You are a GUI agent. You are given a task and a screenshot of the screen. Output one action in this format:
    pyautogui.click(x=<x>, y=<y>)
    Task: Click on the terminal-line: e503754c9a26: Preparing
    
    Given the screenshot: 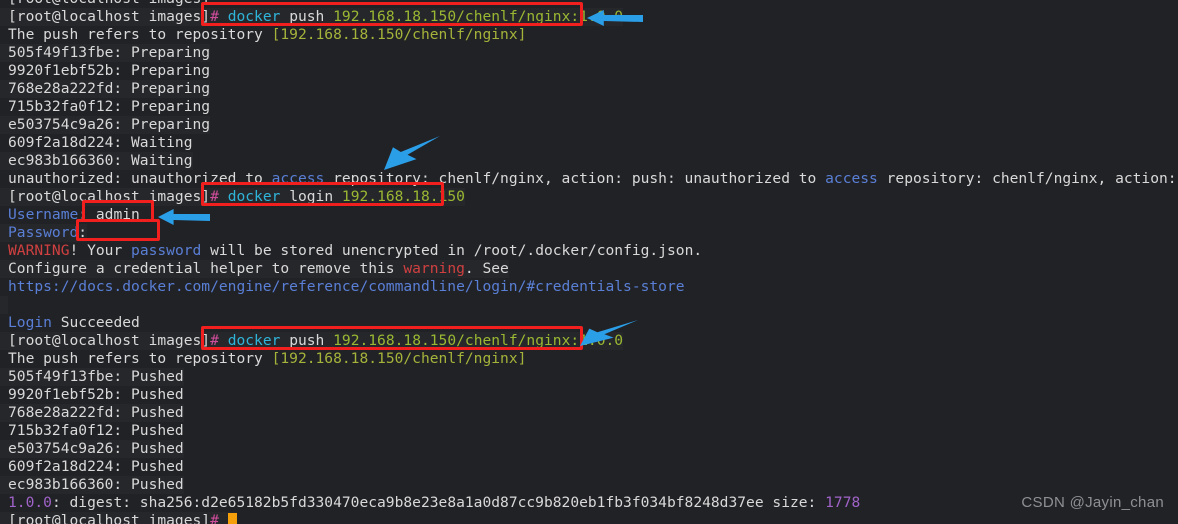 What is the action you would take?
    pyautogui.click(x=105, y=125)
    